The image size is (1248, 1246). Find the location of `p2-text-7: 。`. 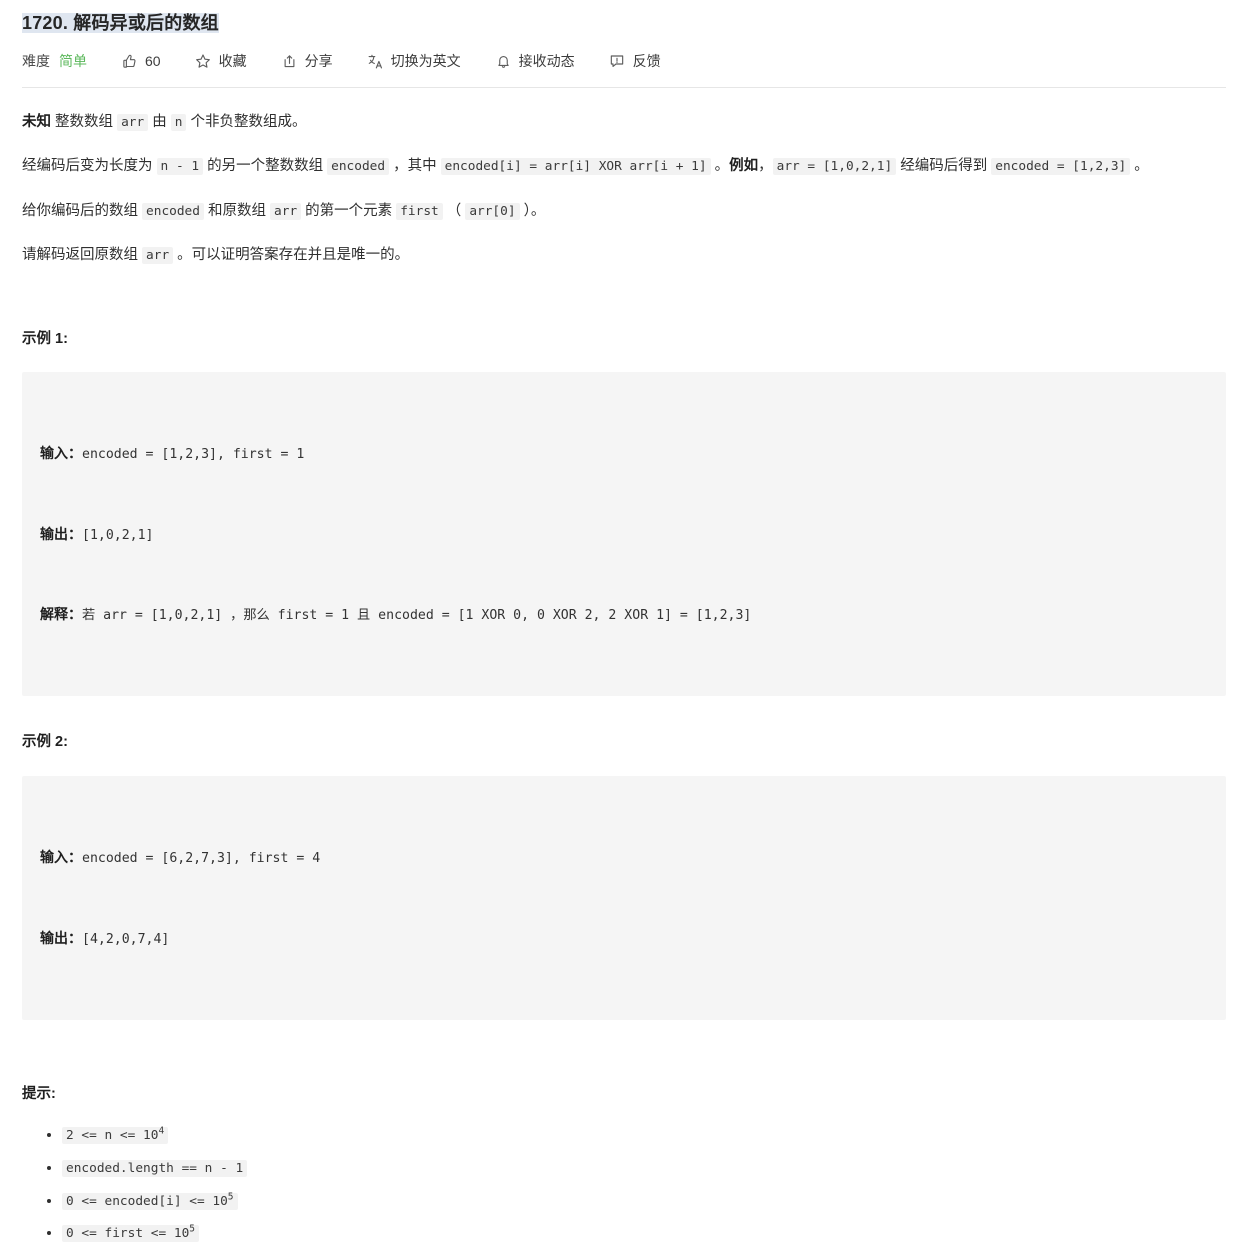

p2-text-7: 。 is located at coordinates (1139, 166).